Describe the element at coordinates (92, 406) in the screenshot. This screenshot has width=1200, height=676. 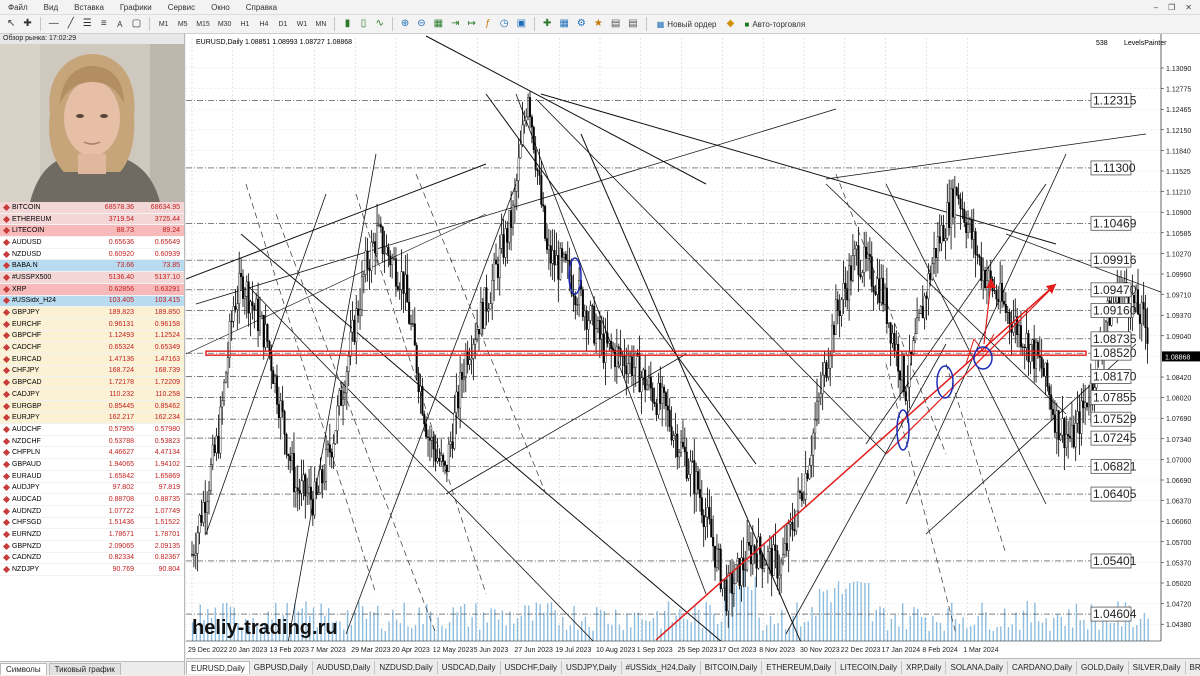
I see `symbol-row: EURGBP 0.85445 0.85462` at that location.